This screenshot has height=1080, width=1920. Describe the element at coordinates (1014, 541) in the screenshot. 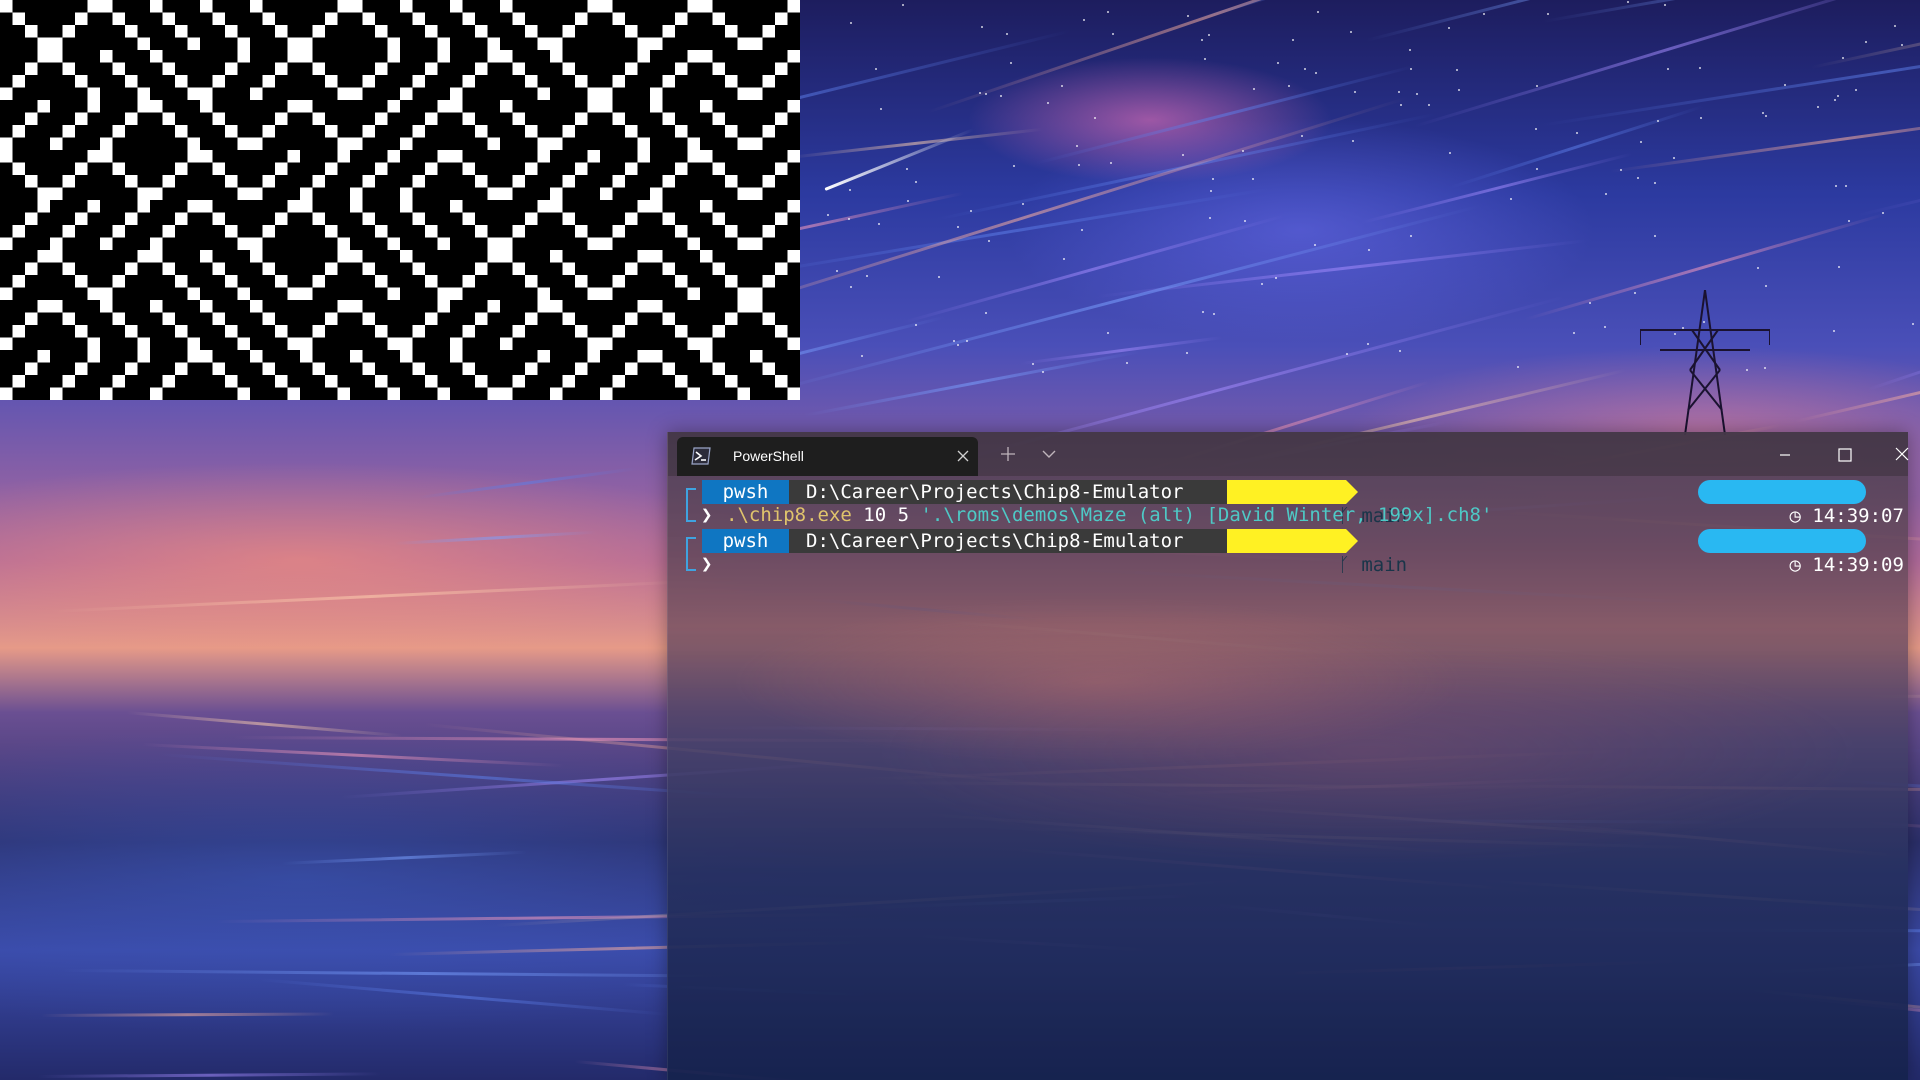

I see `path-segment: D:\Career\Projects\Chip8-Emulator` at that location.